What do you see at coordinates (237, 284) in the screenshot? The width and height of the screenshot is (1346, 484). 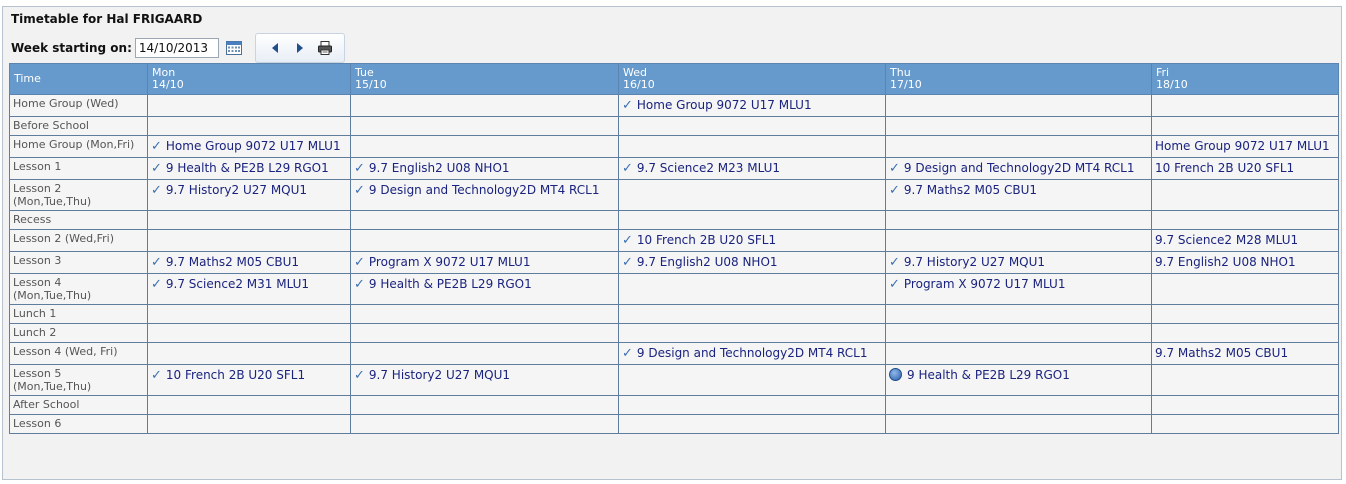 I see `class-entry: 9.7 Science2 M31 MLU1` at bounding box center [237, 284].